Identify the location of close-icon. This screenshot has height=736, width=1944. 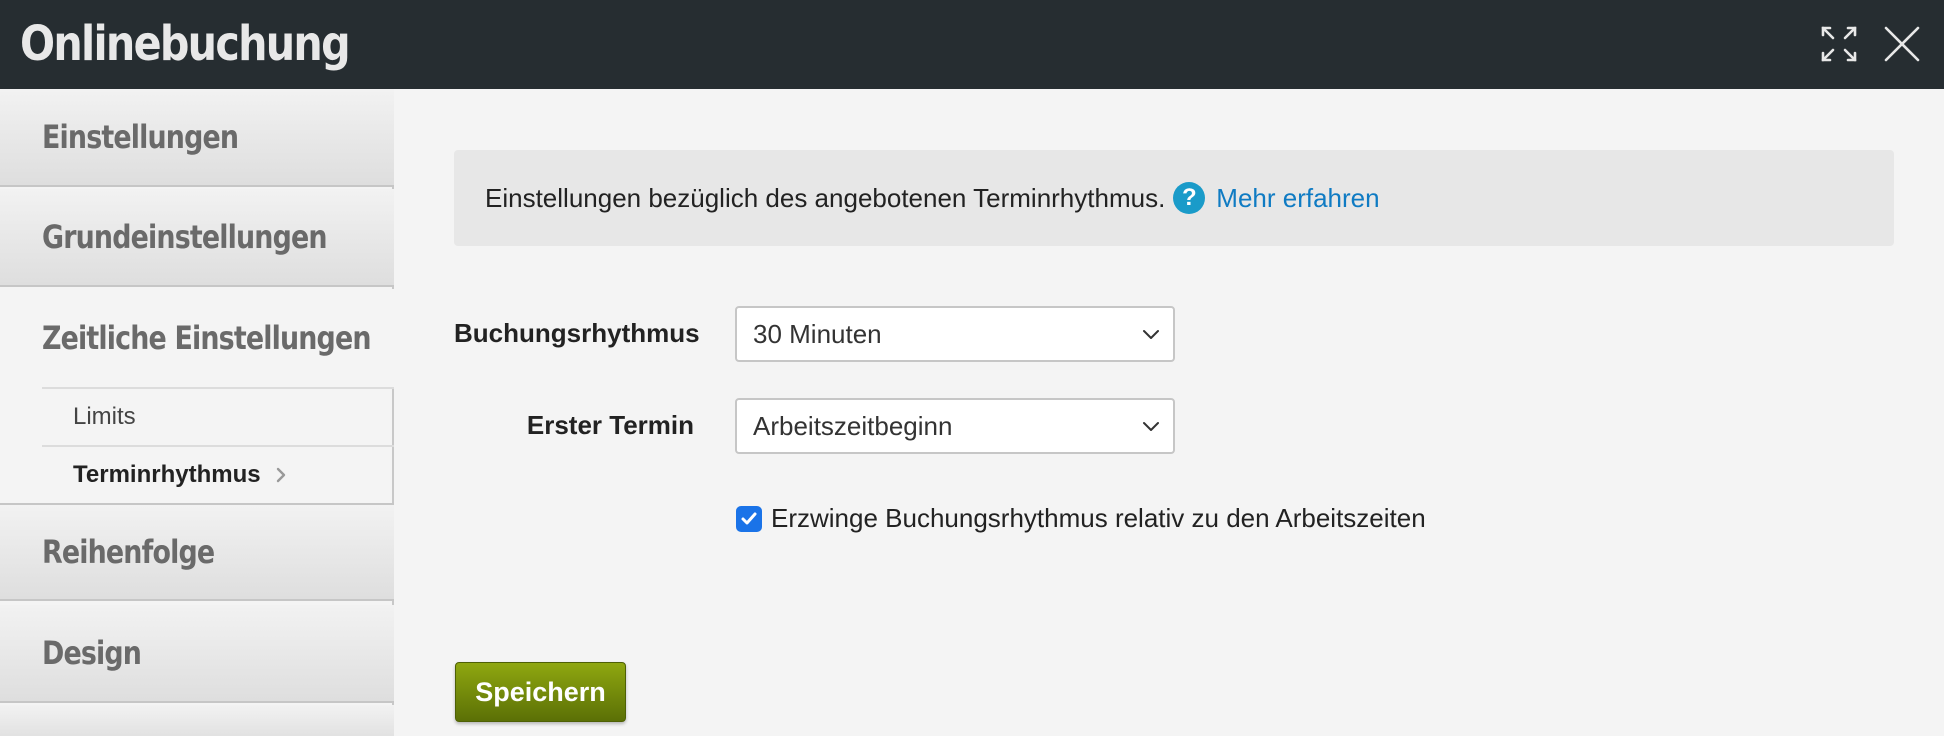
(1902, 44).